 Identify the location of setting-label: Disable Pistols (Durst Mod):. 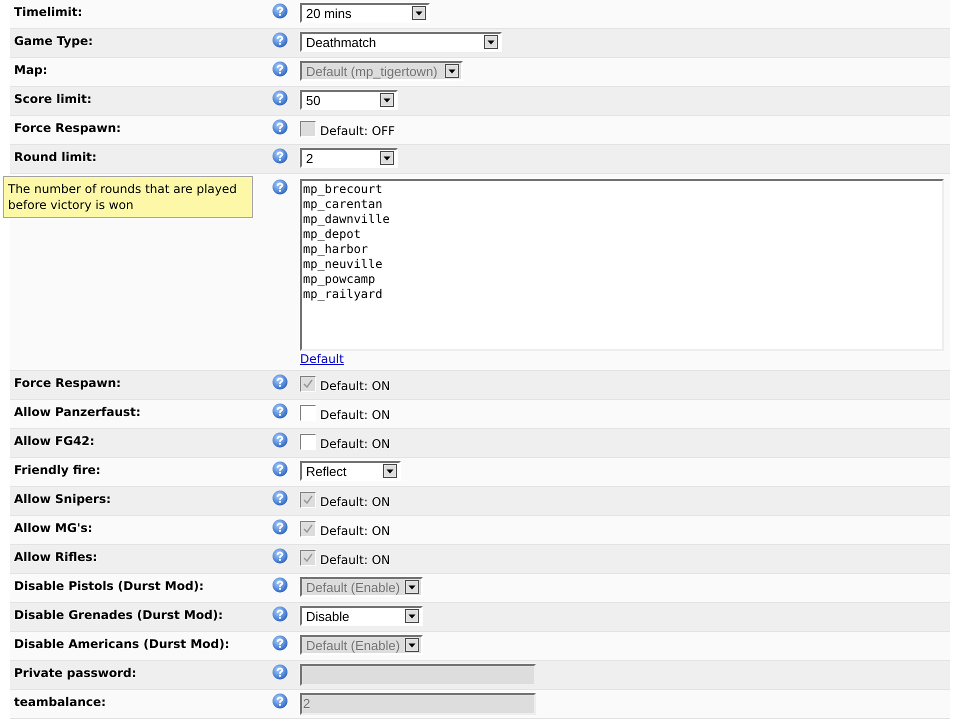
(109, 586).